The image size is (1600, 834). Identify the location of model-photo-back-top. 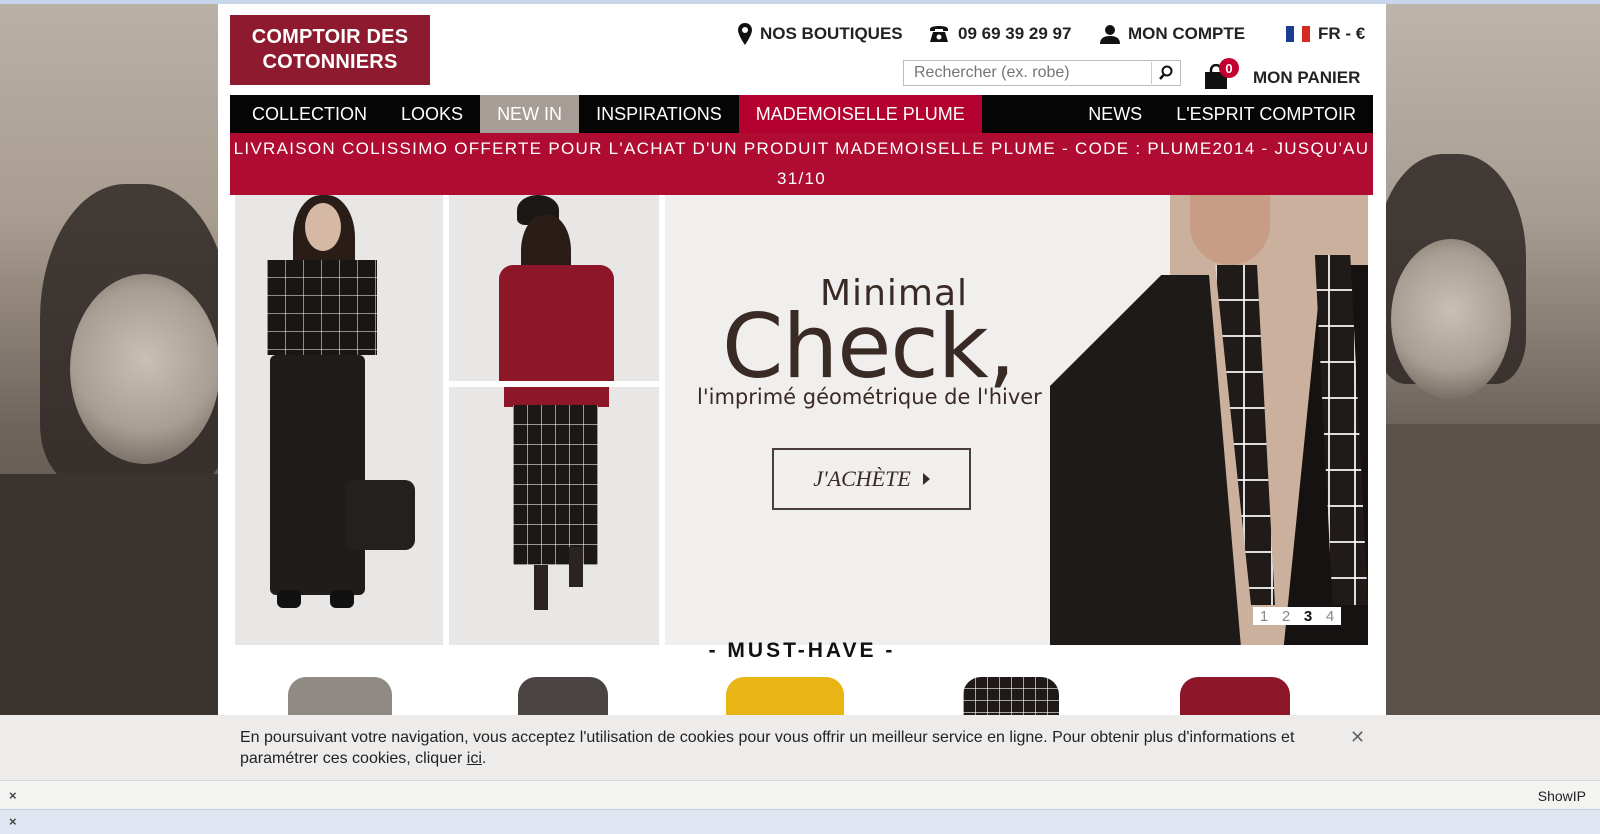
(554, 288).